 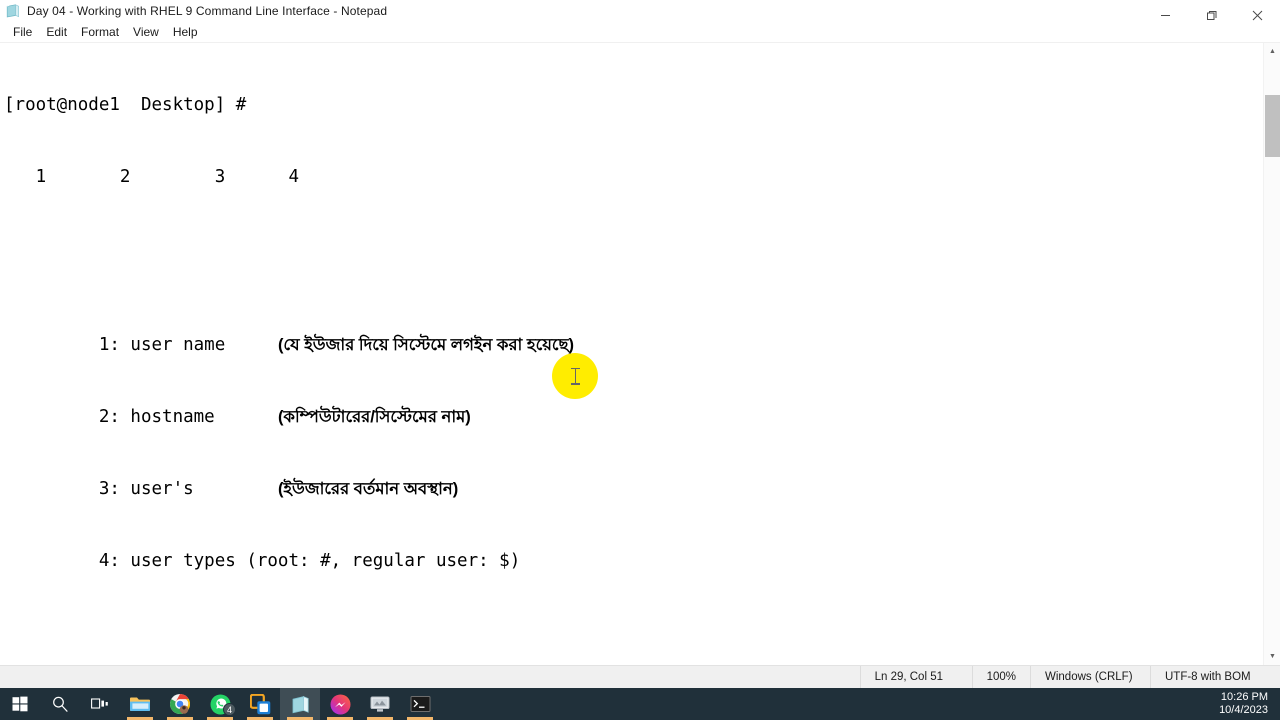 I want to click on start-button, so click(x=20, y=704).